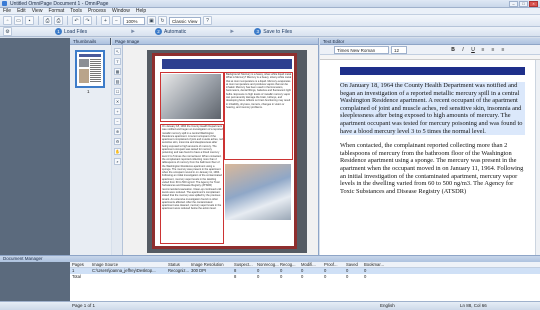 The image size is (540, 310). I want to click on thumb-image, so click(84, 76).